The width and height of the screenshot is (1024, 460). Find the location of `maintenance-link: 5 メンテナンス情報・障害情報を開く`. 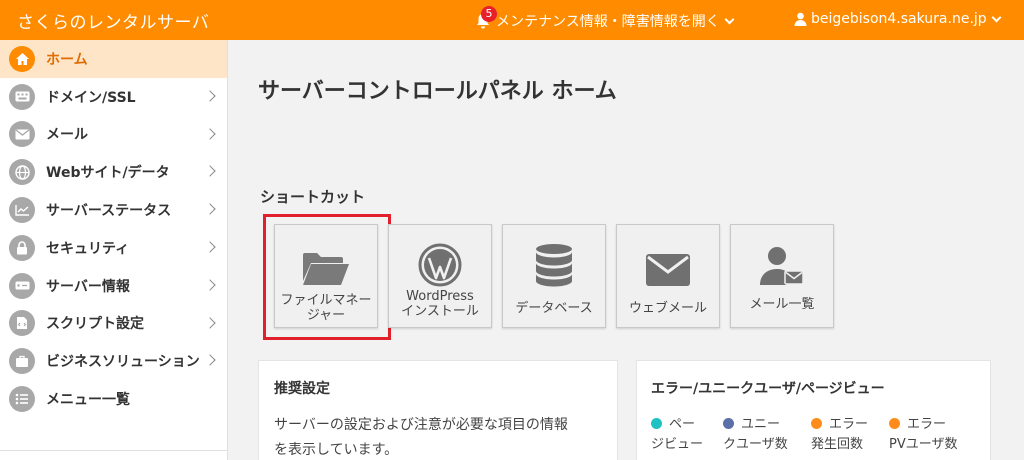

maintenance-link: 5 メンテナンス情報・障害情報を開く is located at coordinates (605, 18).